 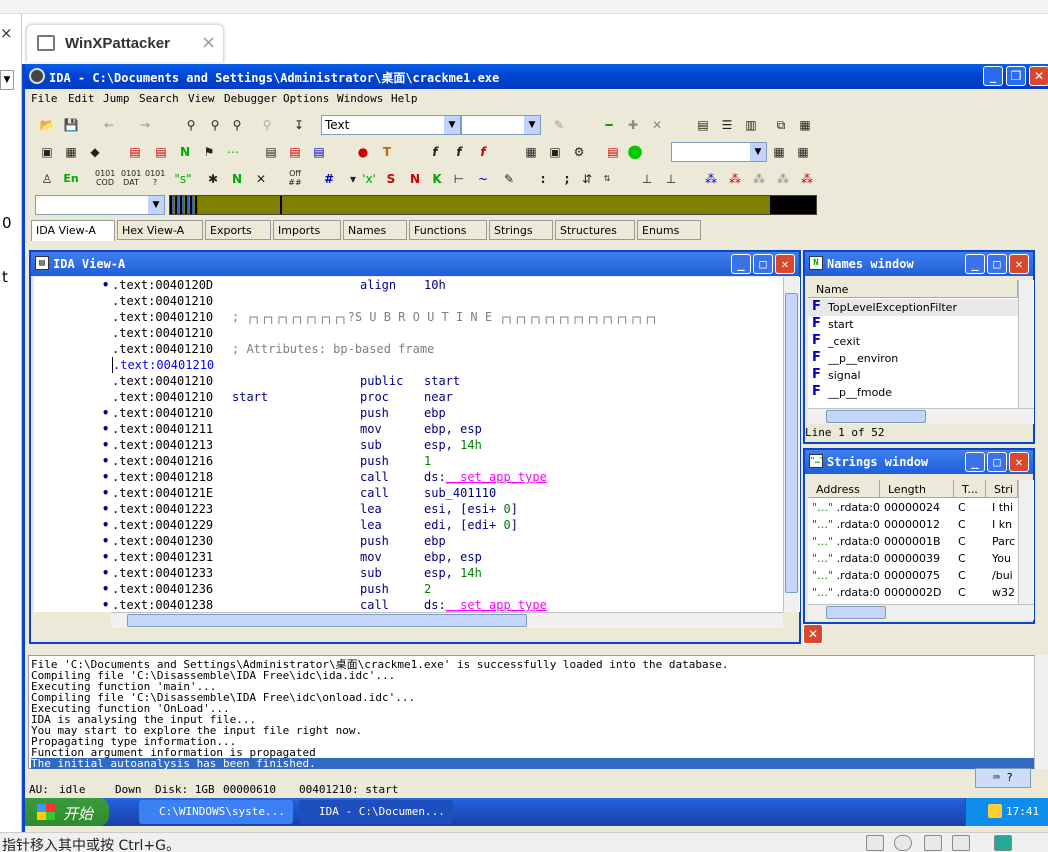 What do you see at coordinates (961, 843) in the screenshot?
I see `network-icon` at bounding box center [961, 843].